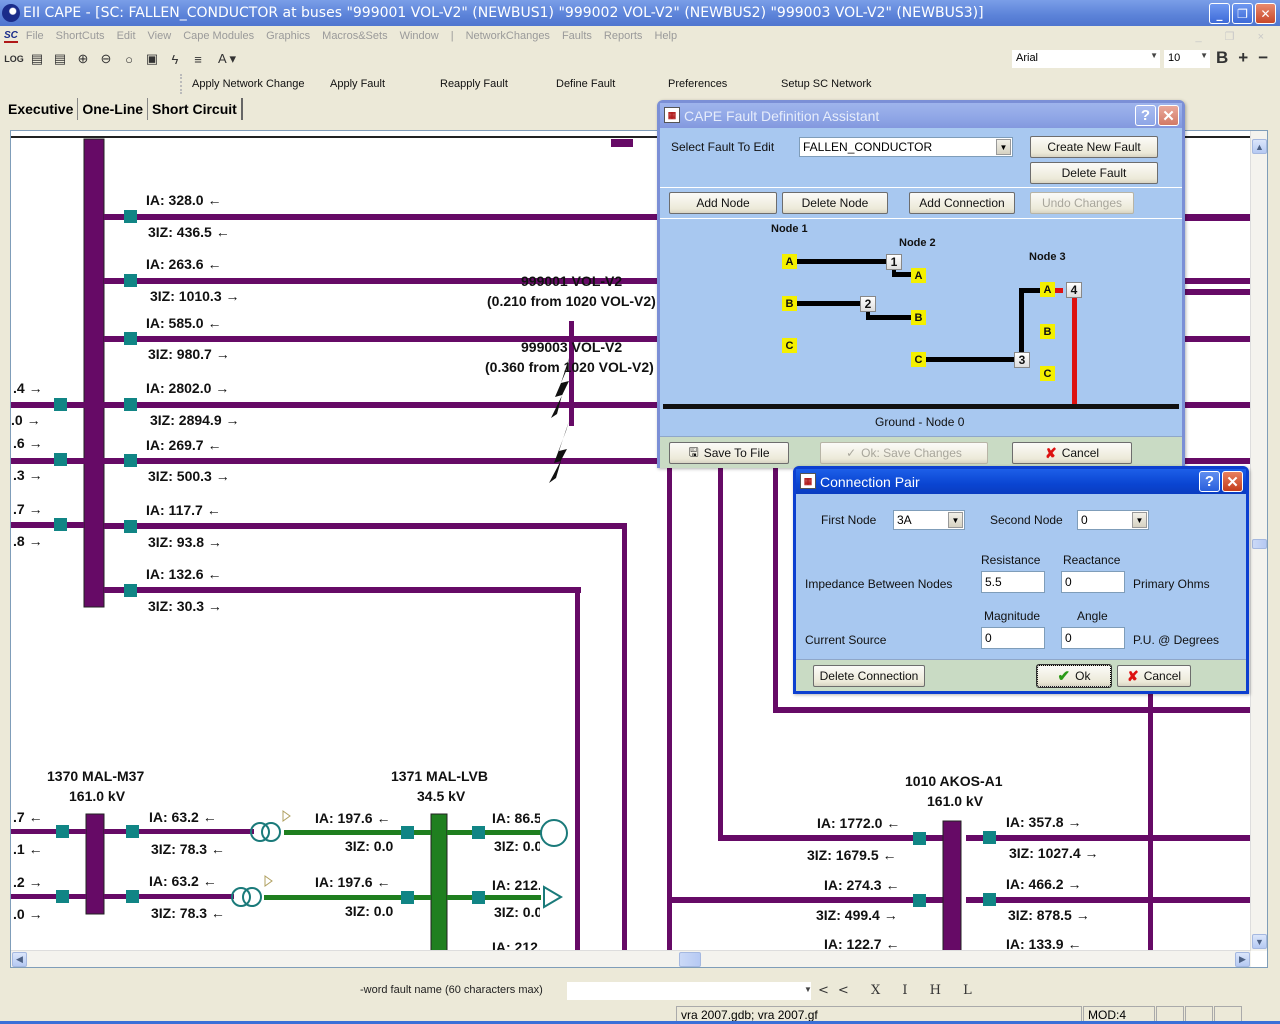 This screenshot has width=1280, height=1024. Describe the element at coordinates (152, 59) in the screenshot. I see `zoom-fit-icon: ▣` at that location.